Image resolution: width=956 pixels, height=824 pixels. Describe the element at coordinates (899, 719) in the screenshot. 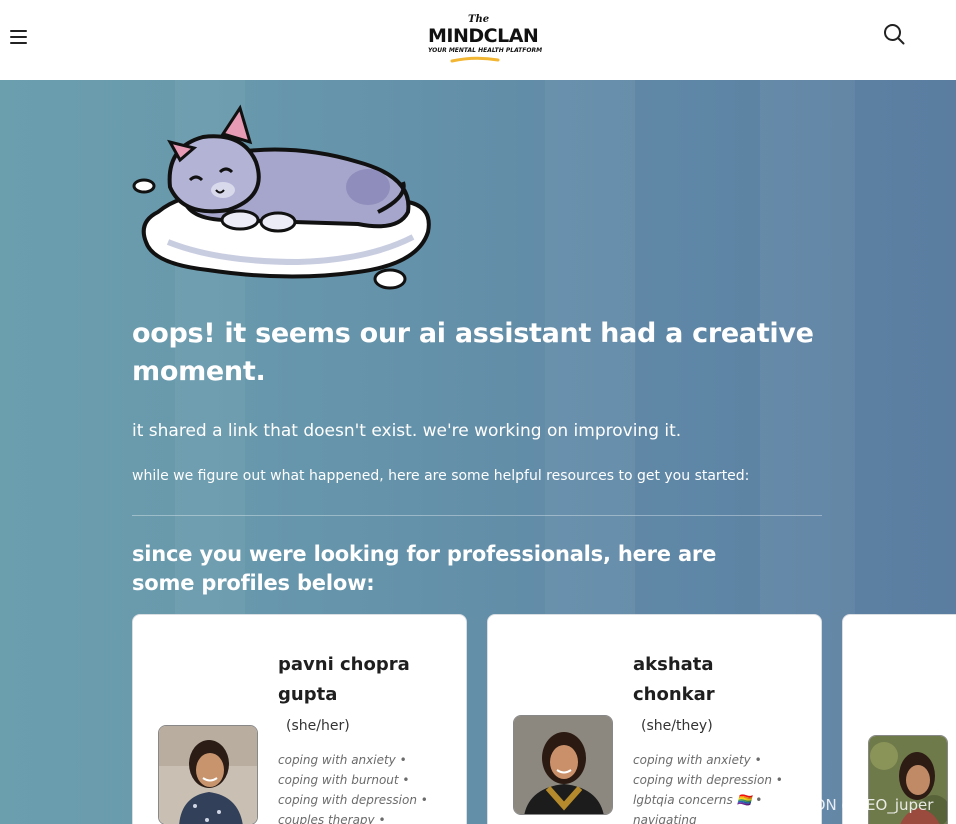

I see `profile-card` at that location.